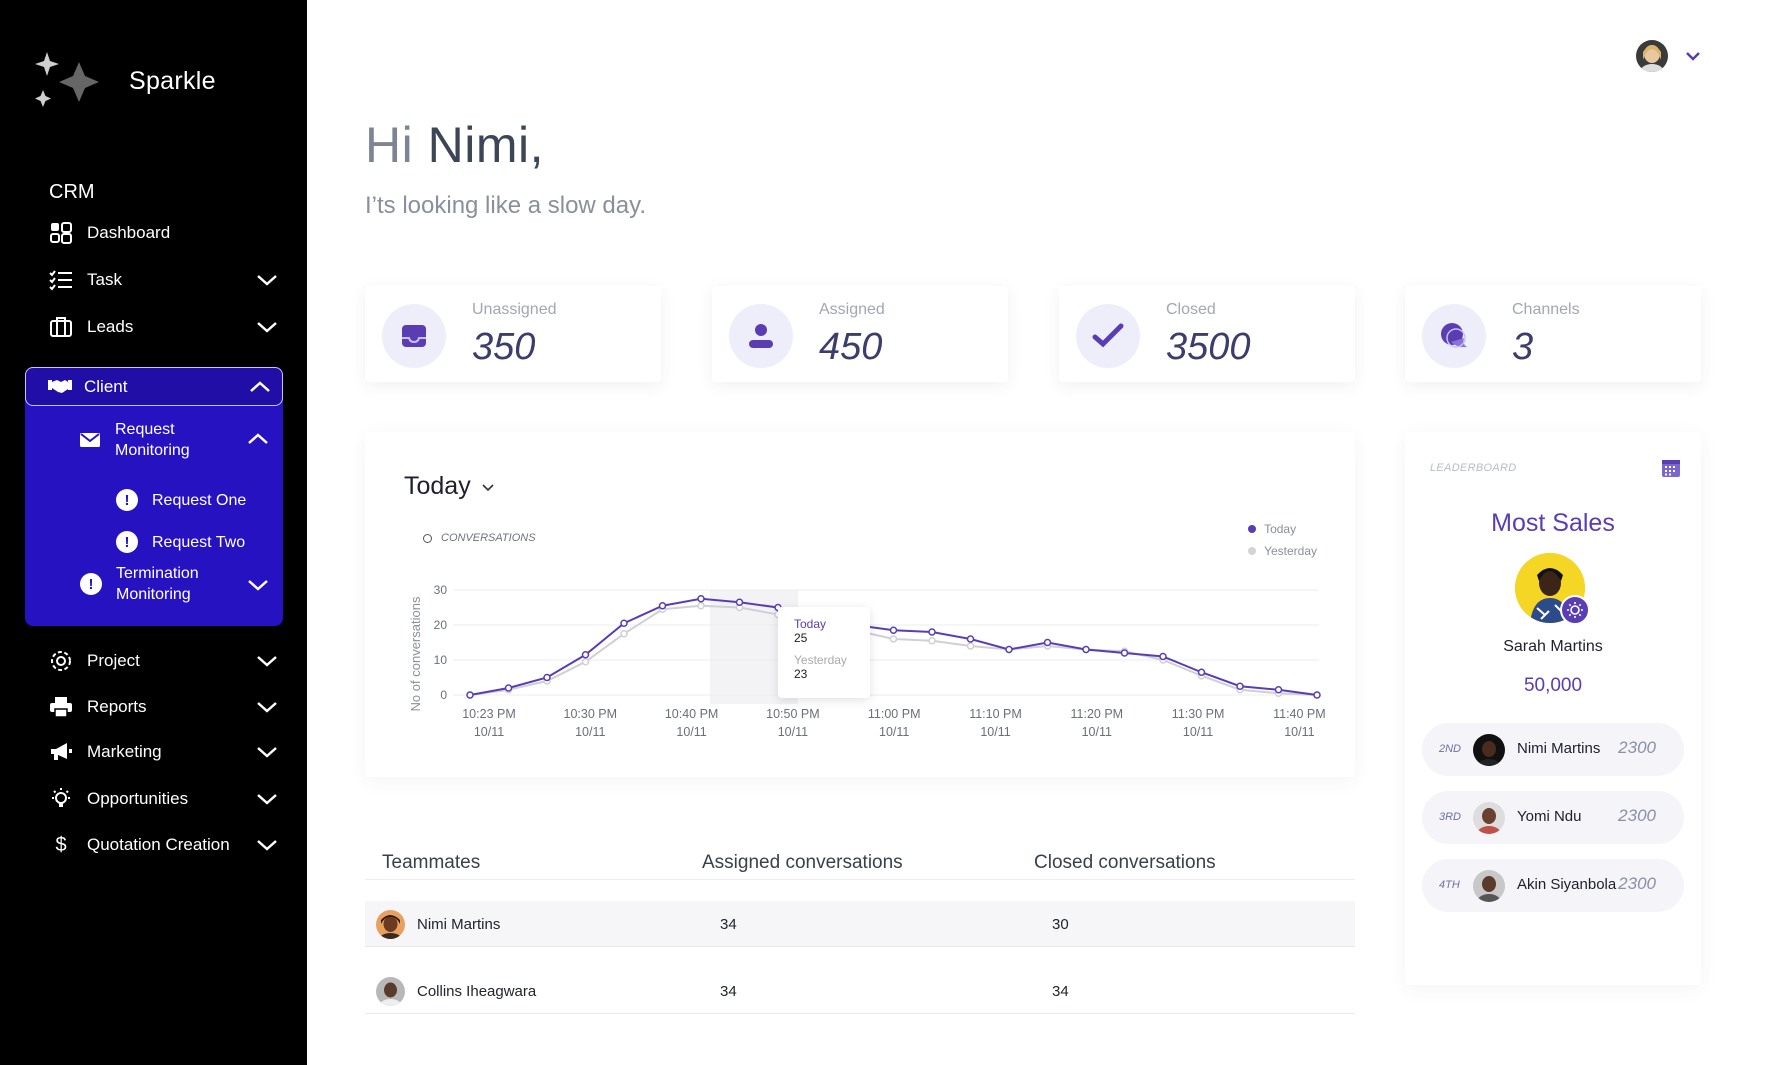  Describe the element at coordinates (104, 279) in the screenshot. I see `sidebar-item-label: Task` at that location.